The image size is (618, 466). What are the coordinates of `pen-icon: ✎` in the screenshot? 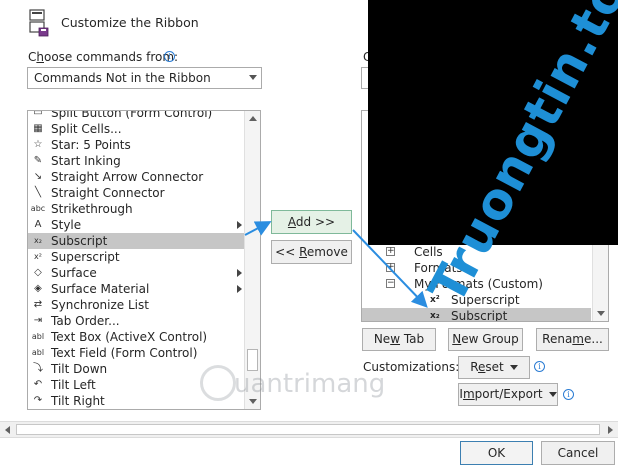 It's located at (38, 160).